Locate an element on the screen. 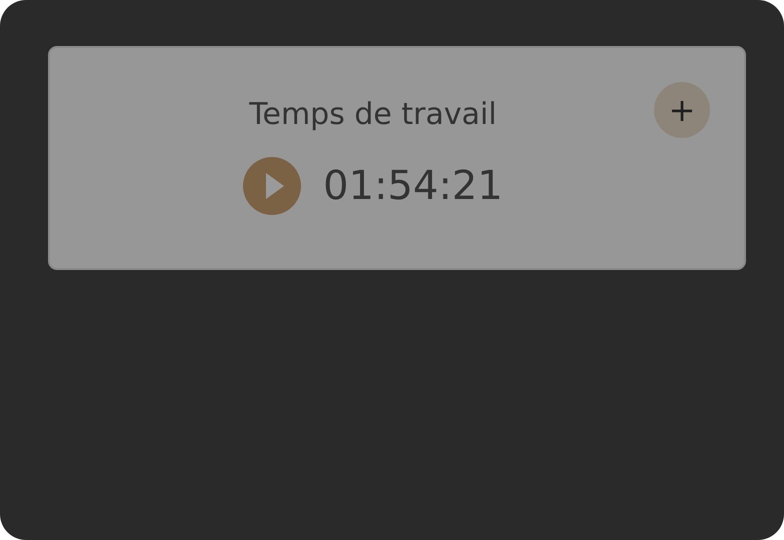  timer-display: 01:54:21 is located at coordinates (413, 186).